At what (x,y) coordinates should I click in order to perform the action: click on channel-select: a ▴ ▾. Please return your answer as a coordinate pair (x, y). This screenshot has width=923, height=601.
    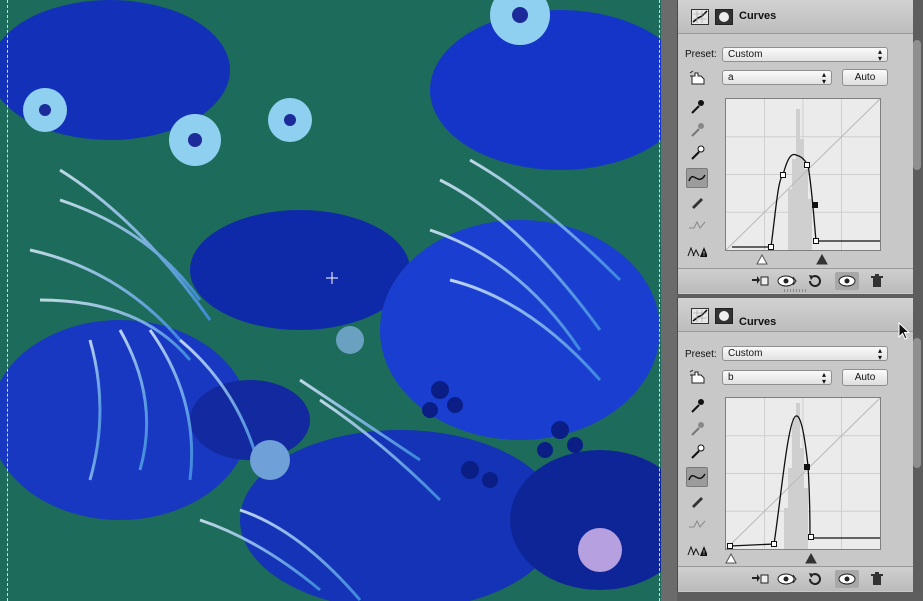
    Looking at the image, I should click on (777, 78).